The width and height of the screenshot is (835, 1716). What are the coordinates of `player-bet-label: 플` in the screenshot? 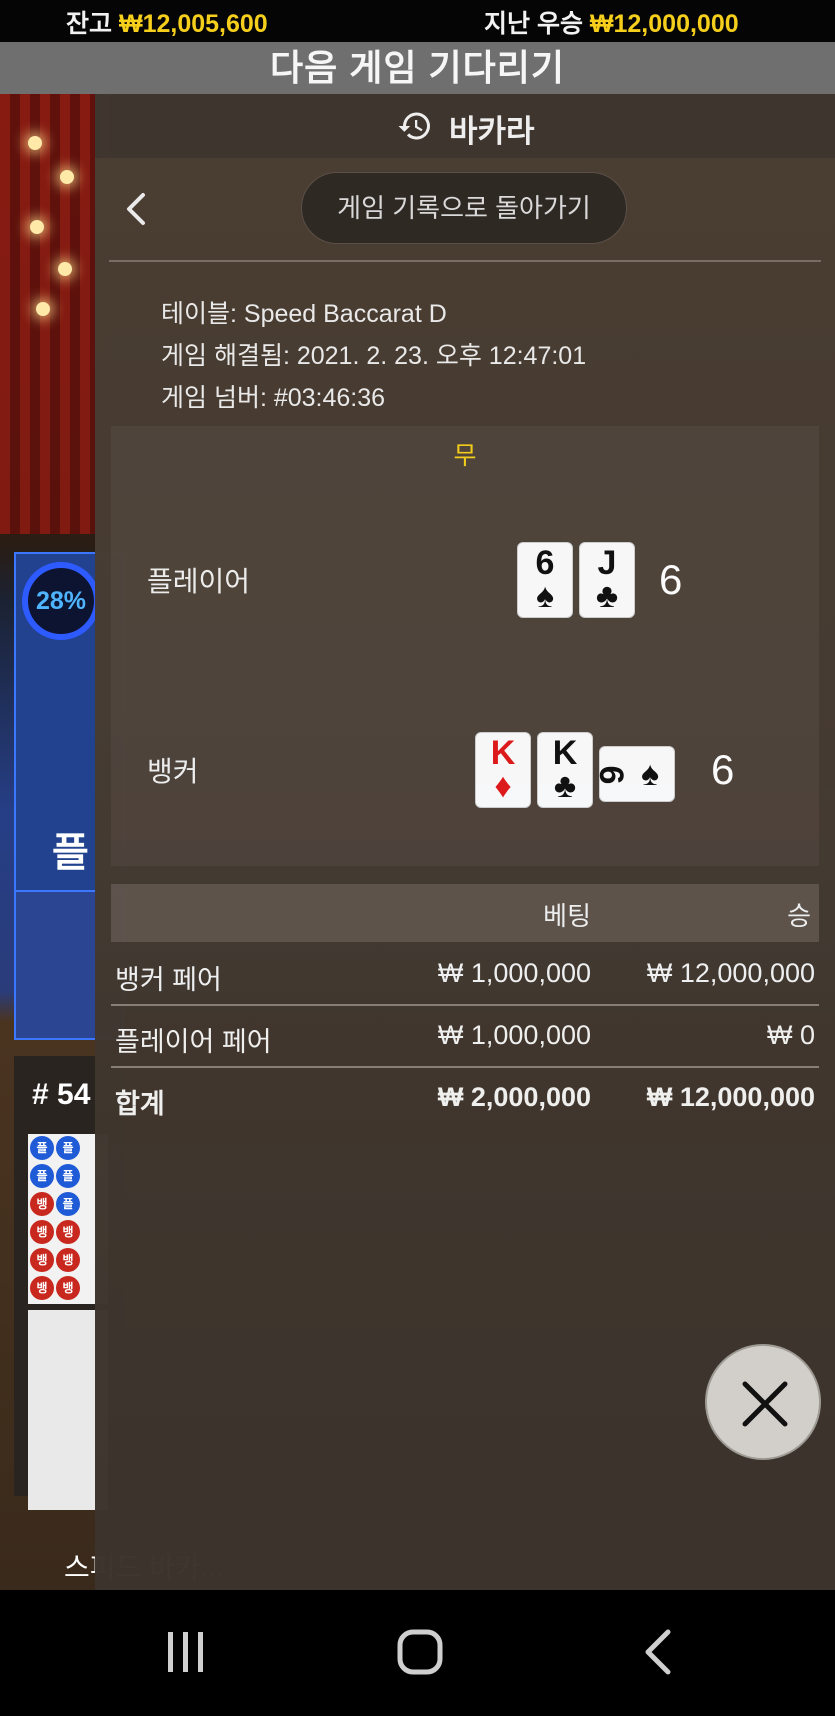 It's located at (70, 853).